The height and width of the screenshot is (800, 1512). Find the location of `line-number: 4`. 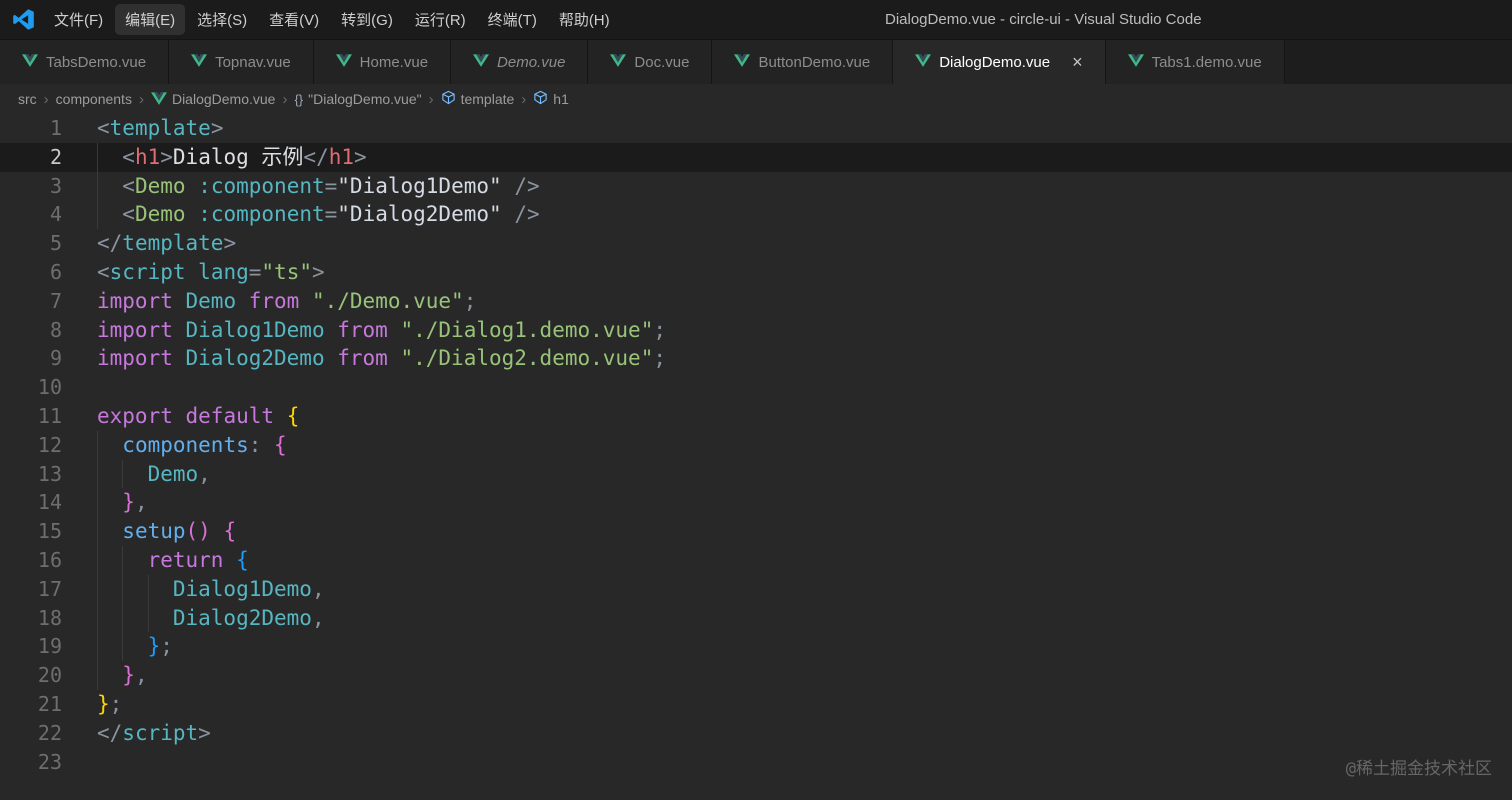

line-number: 4 is located at coordinates (31, 214).